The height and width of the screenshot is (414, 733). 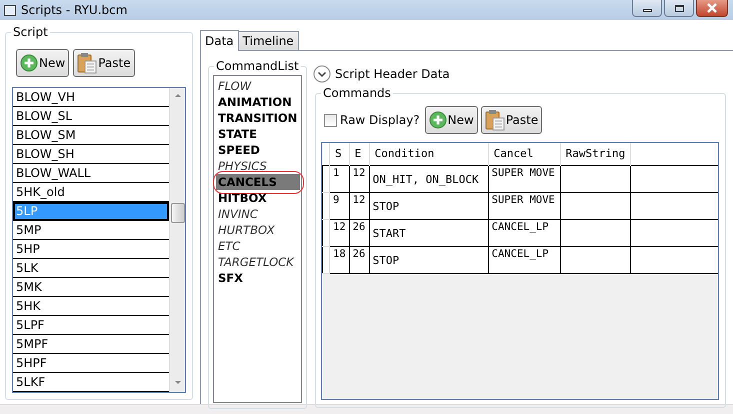 What do you see at coordinates (258, 118) in the screenshot?
I see `list-item: TRANSITION` at bounding box center [258, 118].